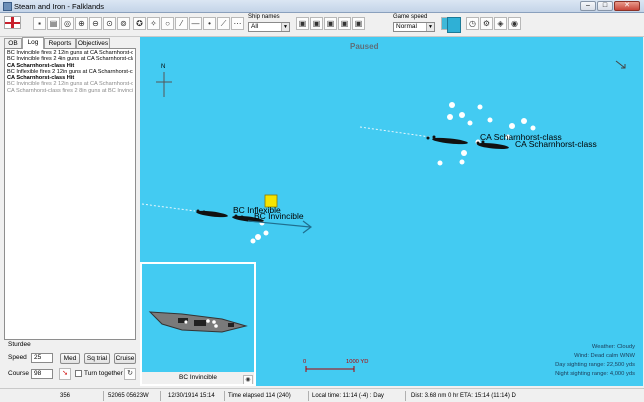 The width and height of the screenshot is (644, 402). I want to click on course-field: 98, so click(42, 374).